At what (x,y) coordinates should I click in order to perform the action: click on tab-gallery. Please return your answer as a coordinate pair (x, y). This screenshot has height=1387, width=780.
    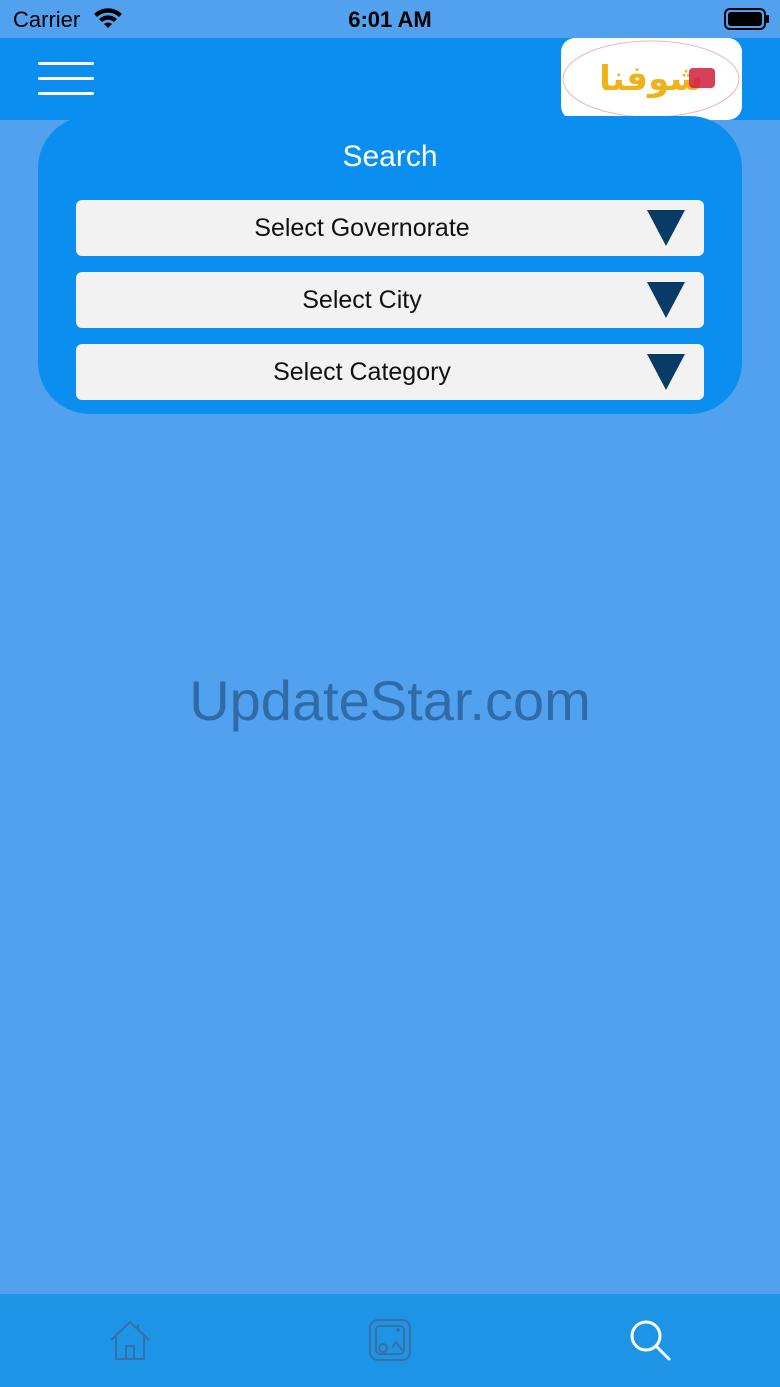
    Looking at the image, I should click on (390, 1340).